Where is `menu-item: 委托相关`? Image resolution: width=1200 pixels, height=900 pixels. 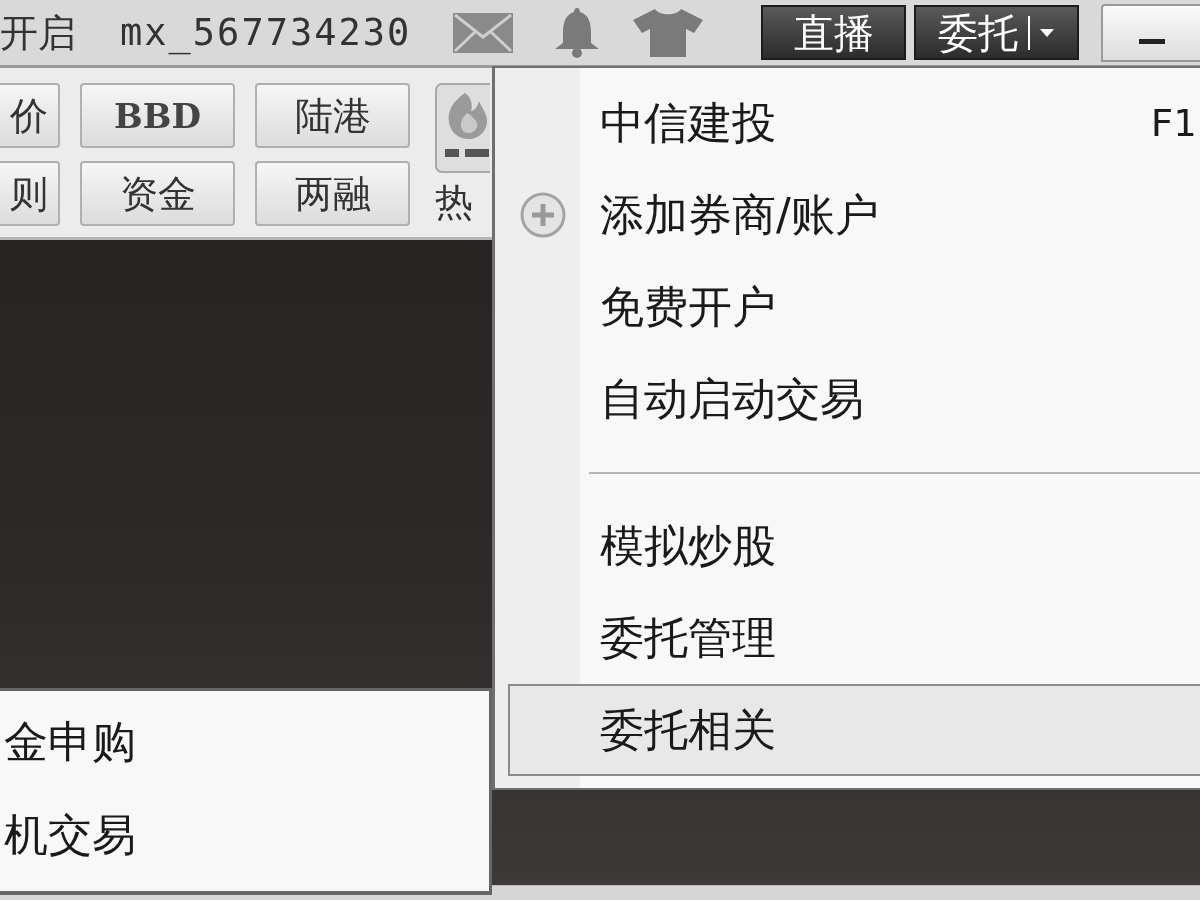
menu-item: 委托相关 is located at coordinates (854, 730).